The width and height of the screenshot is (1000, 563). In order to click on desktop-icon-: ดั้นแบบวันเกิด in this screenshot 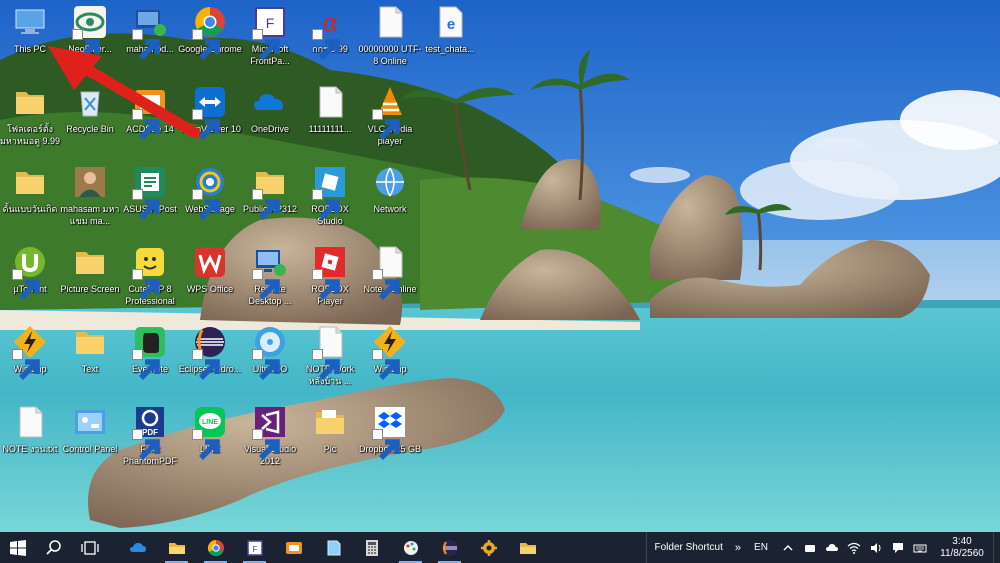, I will do `click(30, 189)`.